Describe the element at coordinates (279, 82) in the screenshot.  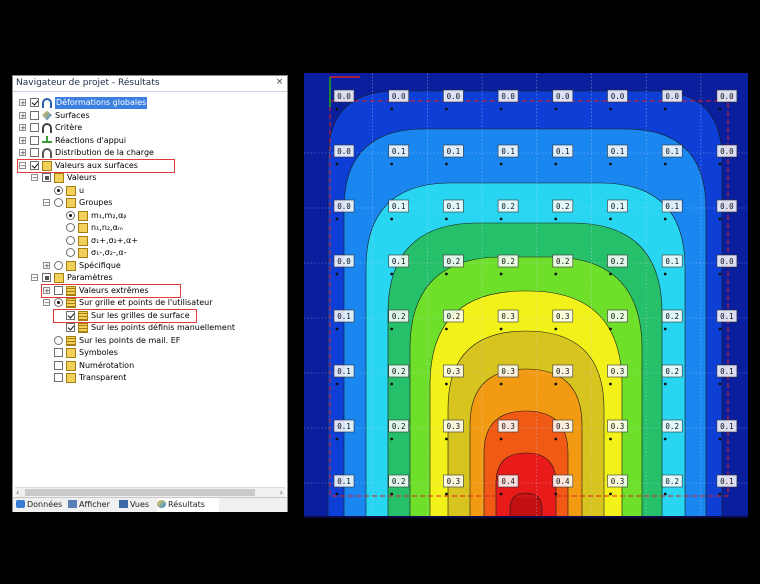
I see `close-icon: ×` at that location.